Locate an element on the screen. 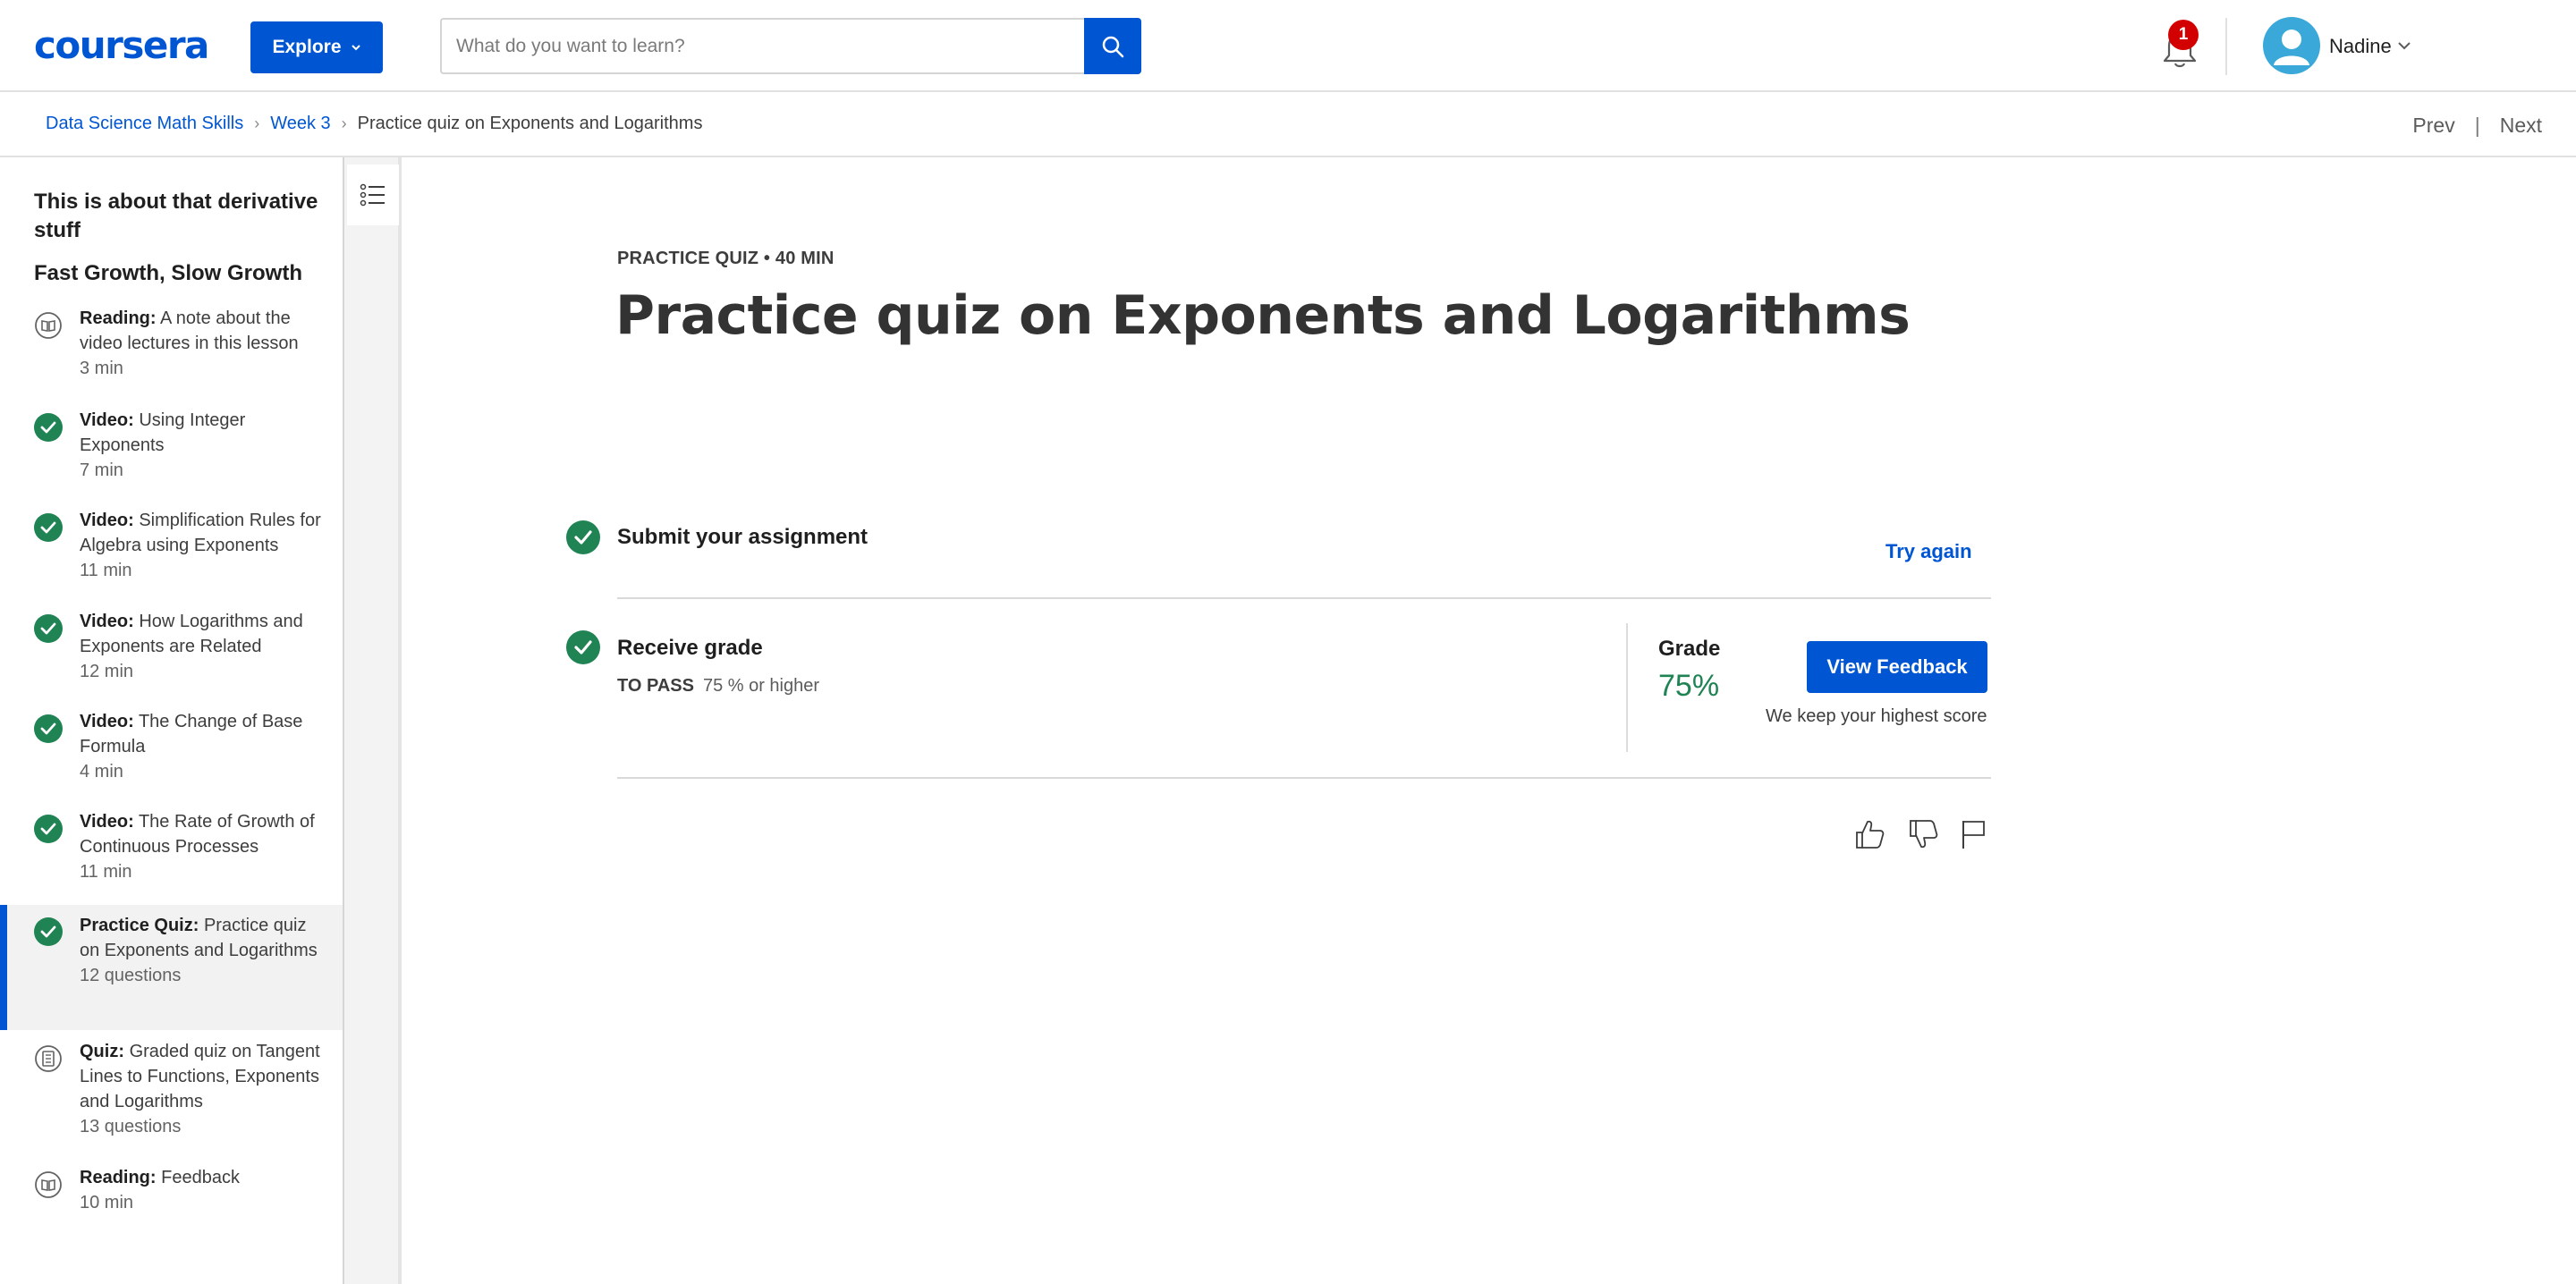  search-icon is located at coordinates (1113, 47).